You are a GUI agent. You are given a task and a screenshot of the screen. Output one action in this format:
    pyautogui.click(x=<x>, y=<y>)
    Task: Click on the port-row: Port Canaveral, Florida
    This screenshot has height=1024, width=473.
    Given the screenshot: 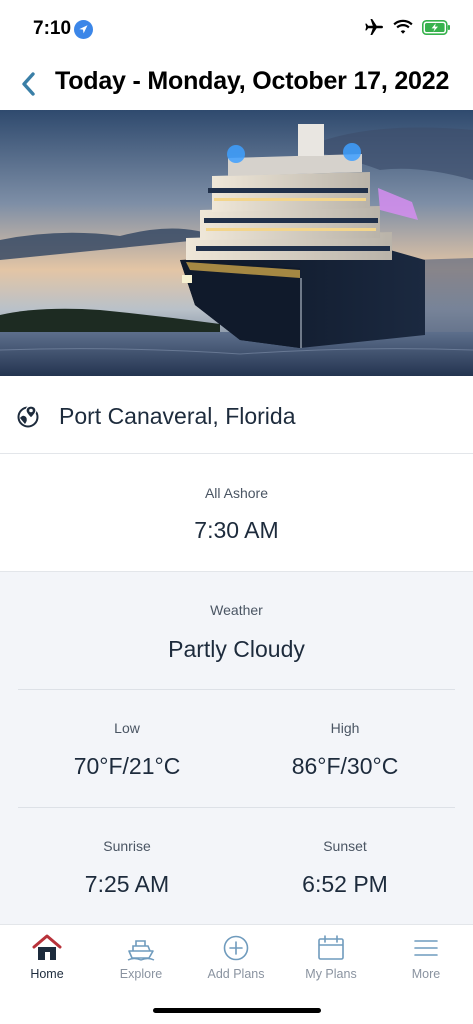 What is the action you would take?
    pyautogui.click(x=236, y=415)
    